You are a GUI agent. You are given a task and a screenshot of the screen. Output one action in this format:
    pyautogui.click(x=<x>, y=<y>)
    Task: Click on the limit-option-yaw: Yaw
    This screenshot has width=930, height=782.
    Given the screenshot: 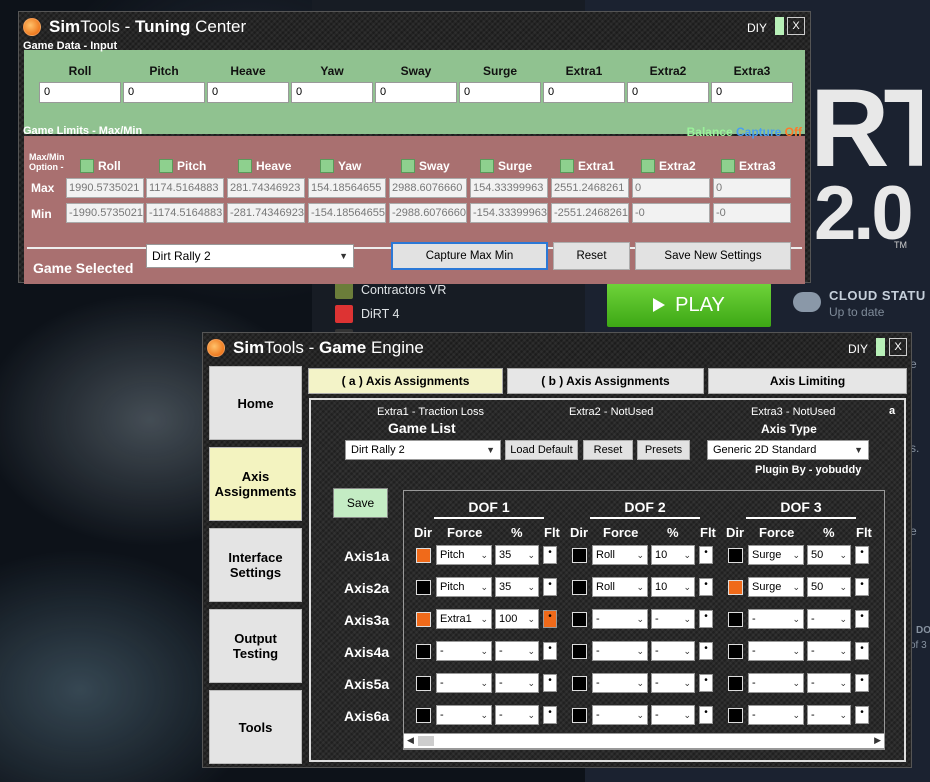 What is the action you would take?
    pyautogui.click(x=340, y=166)
    